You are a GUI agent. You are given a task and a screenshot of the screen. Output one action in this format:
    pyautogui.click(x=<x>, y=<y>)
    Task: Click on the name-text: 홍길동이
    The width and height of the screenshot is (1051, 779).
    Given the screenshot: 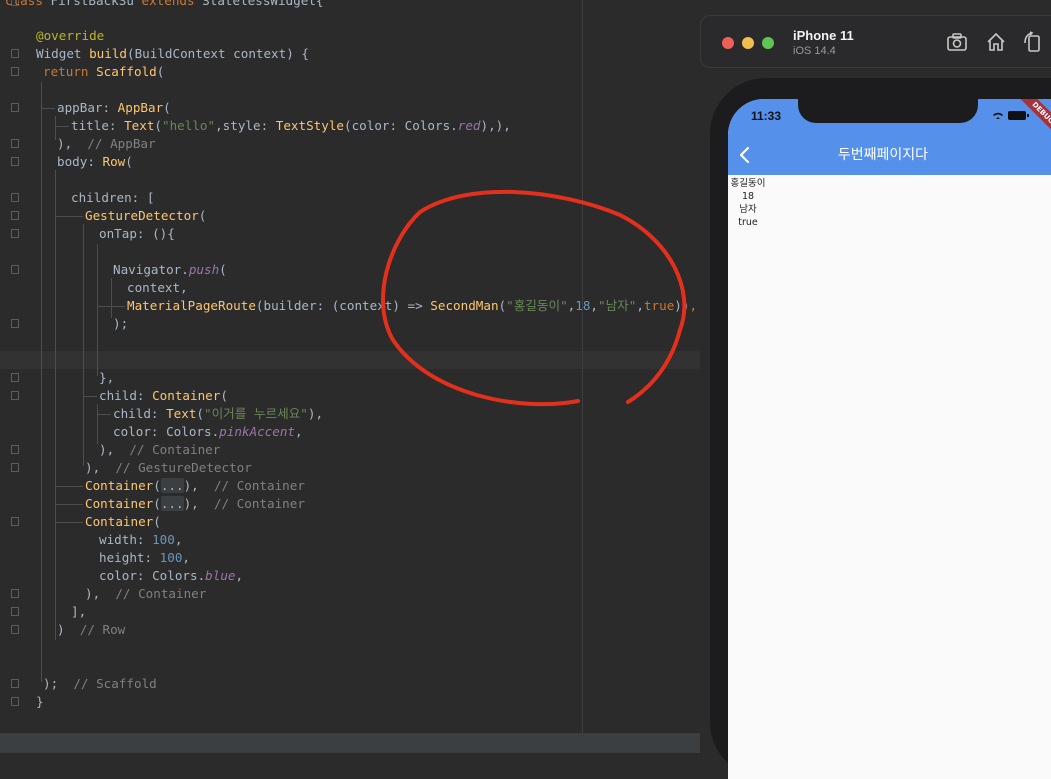 What is the action you would take?
    pyautogui.click(x=748, y=183)
    